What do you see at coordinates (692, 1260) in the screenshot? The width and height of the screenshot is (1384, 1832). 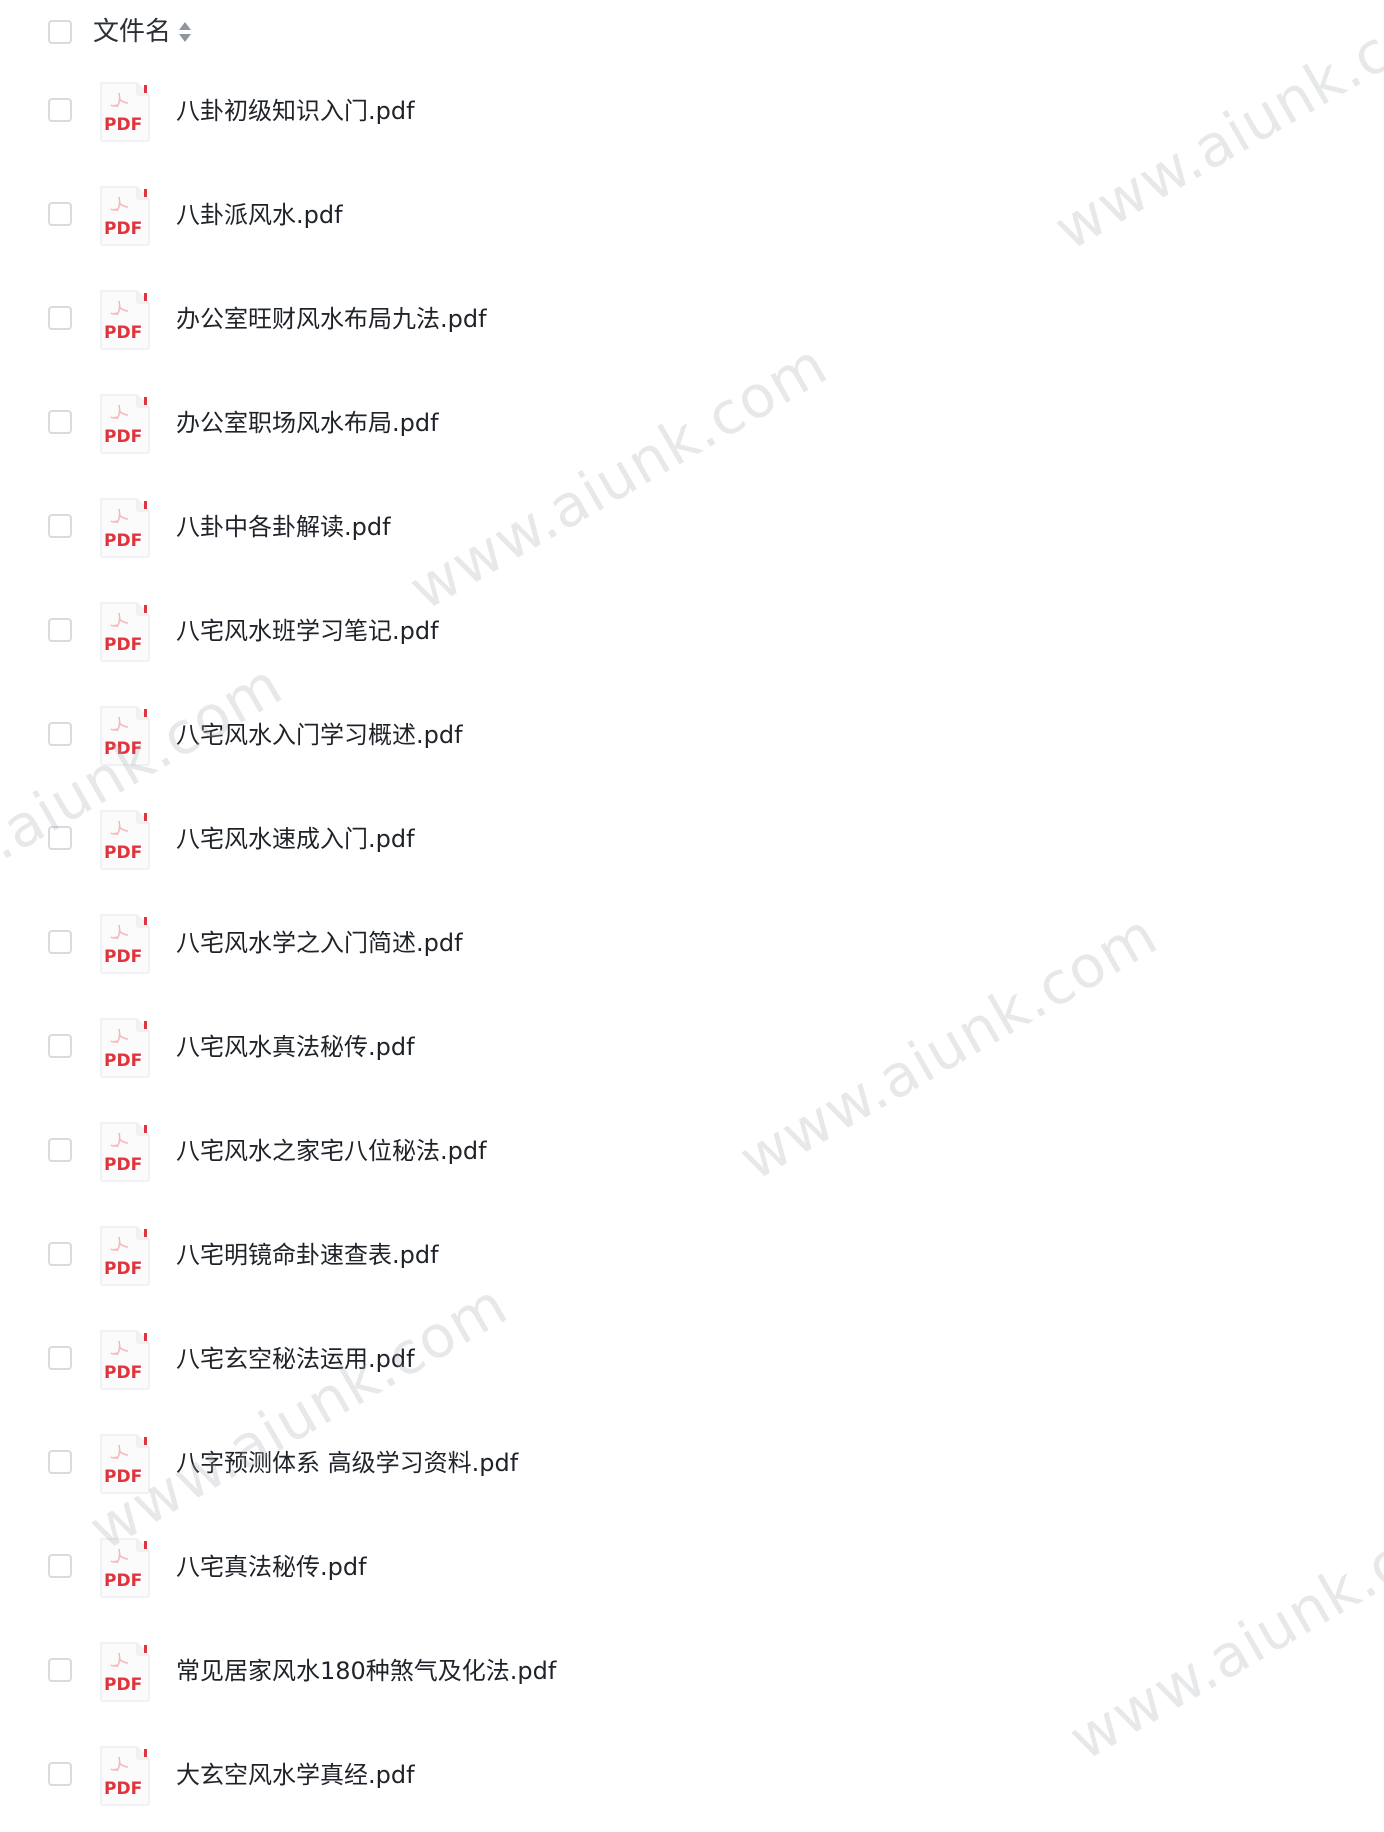 I see `file-row: PDF 八宅明镜命卦速查表.pdf` at bounding box center [692, 1260].